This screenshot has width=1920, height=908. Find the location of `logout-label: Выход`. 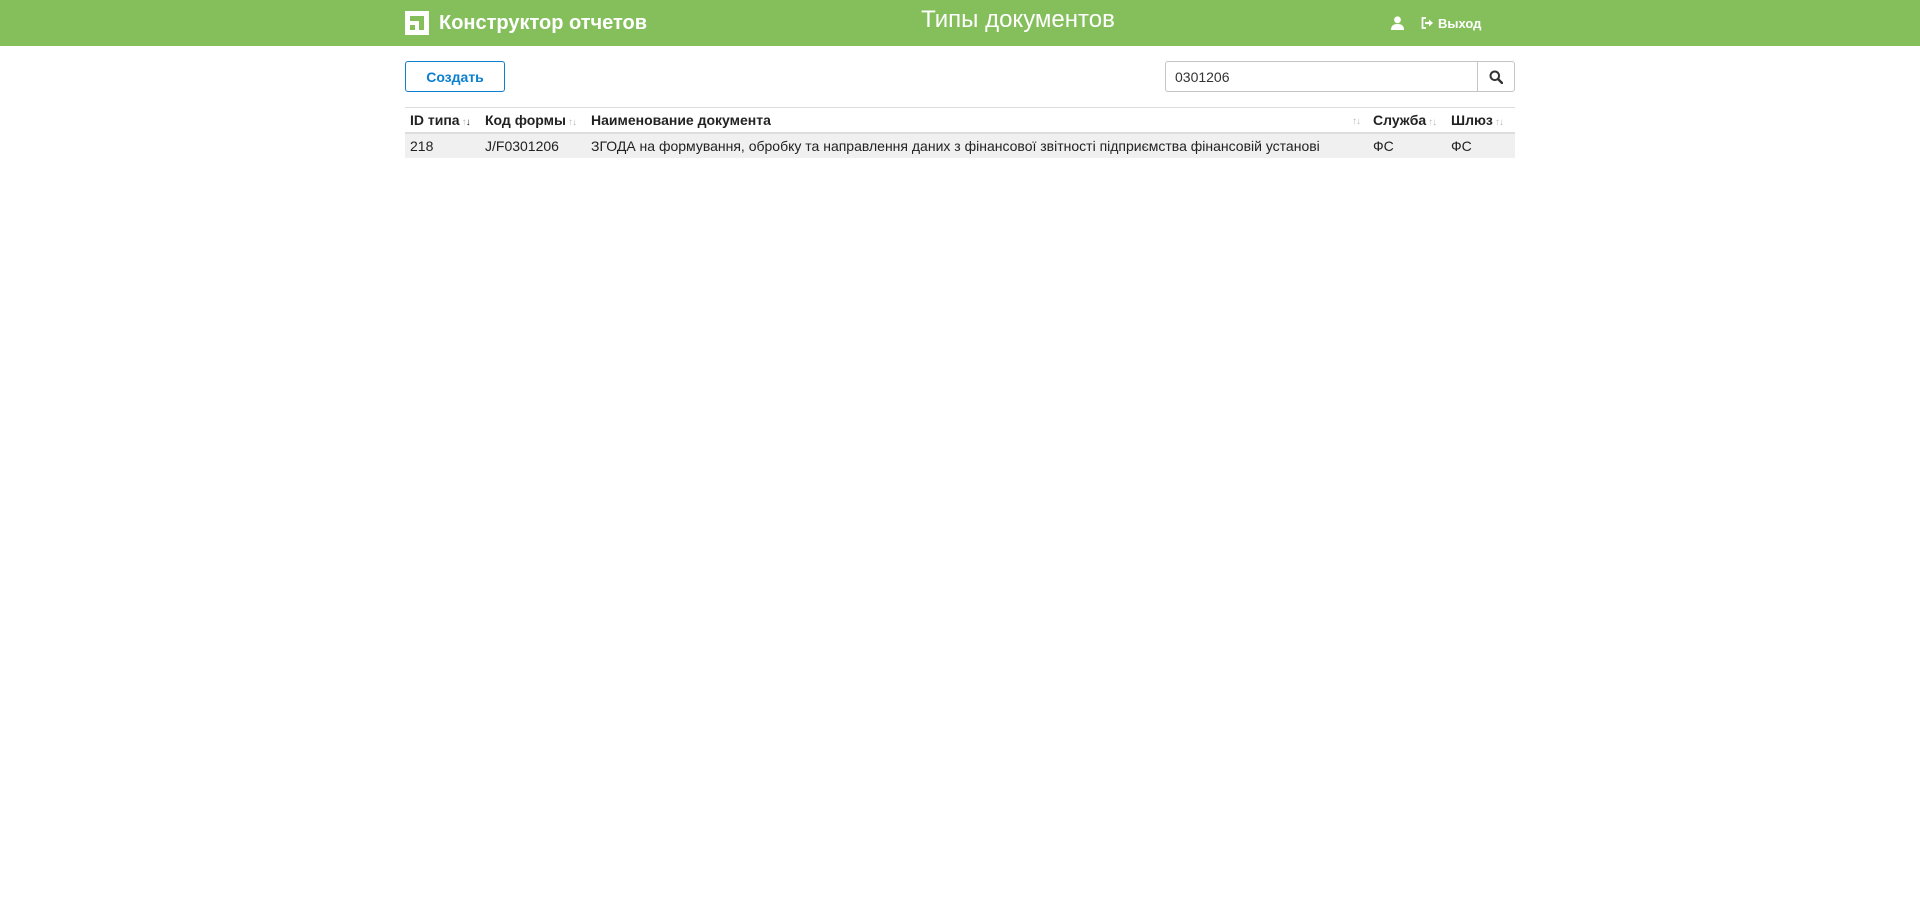

logout-label: Выход is located at coordinates (1460, 23).